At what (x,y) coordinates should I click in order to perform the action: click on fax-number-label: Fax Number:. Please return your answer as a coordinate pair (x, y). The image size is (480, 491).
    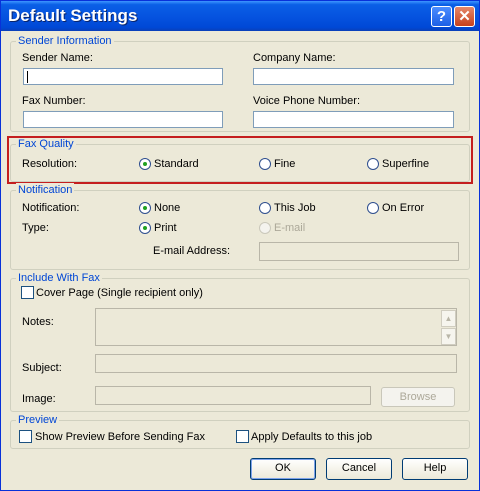
    Looking at the image, I should click on (54, 101).